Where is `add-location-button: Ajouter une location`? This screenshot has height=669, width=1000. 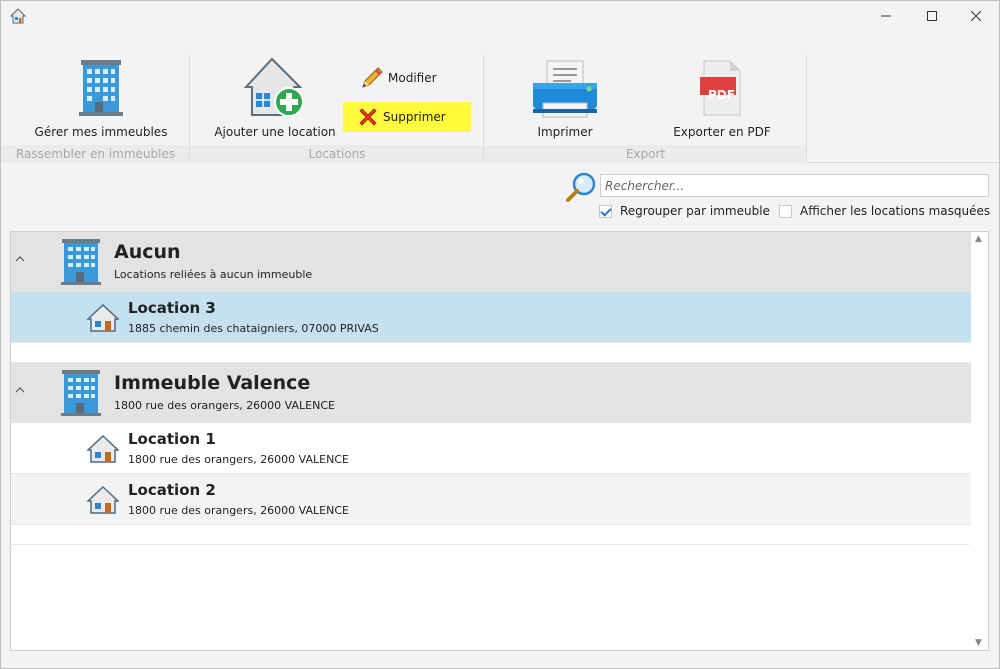
add-location-button: Ajouter une location is located at coordinates (275, 96).